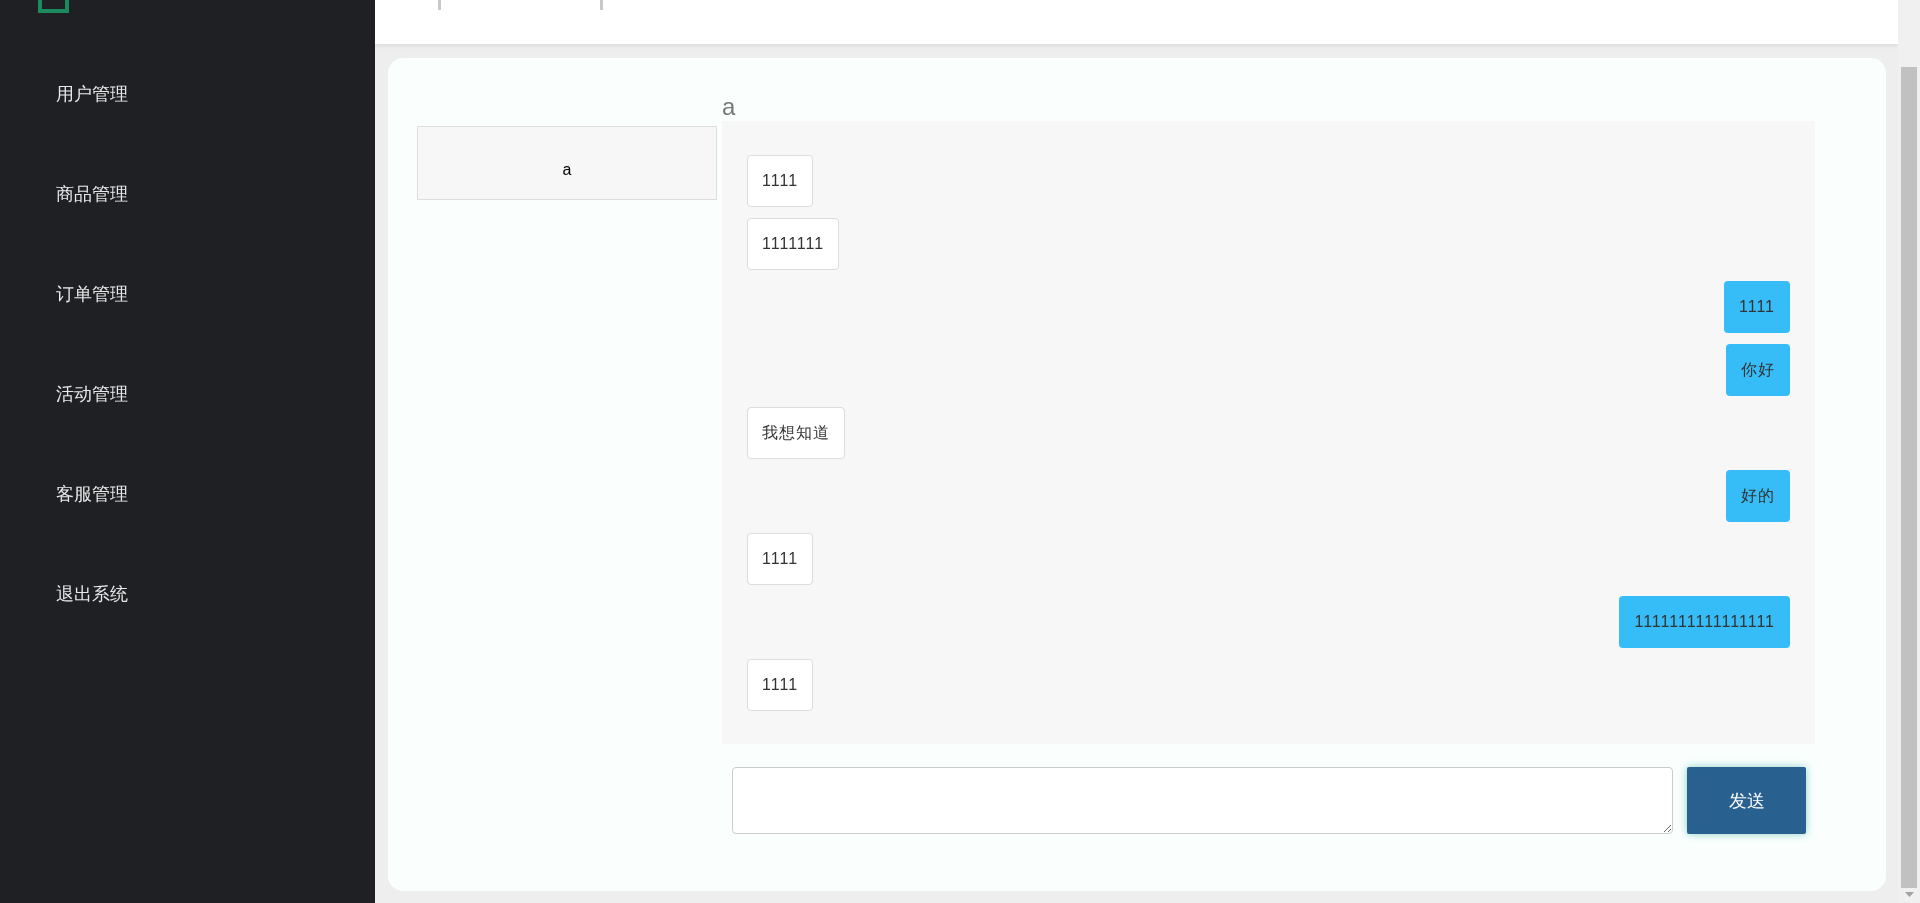 The height and width of the screenshot is (903, 1920). Describe the element at coordinates (92, 94) in the screenshot. I see `sidebar-item: 用户管理` at that location.